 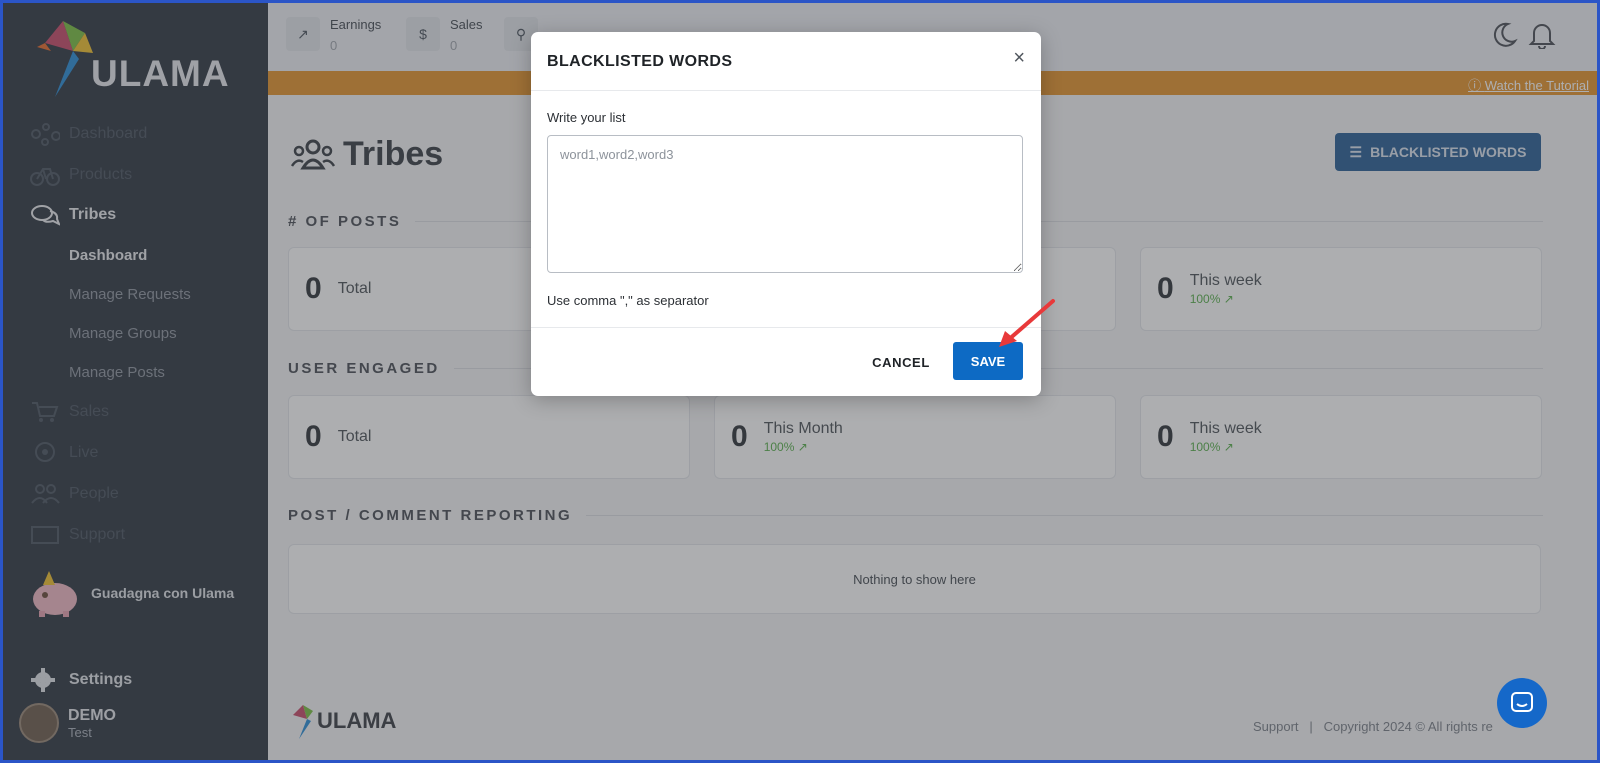 What do you see at coordinates (786, 61) in the screenshot?
I see `modal-header: BLACKLISTED WORDS ×` at bounding box center [786, 61].